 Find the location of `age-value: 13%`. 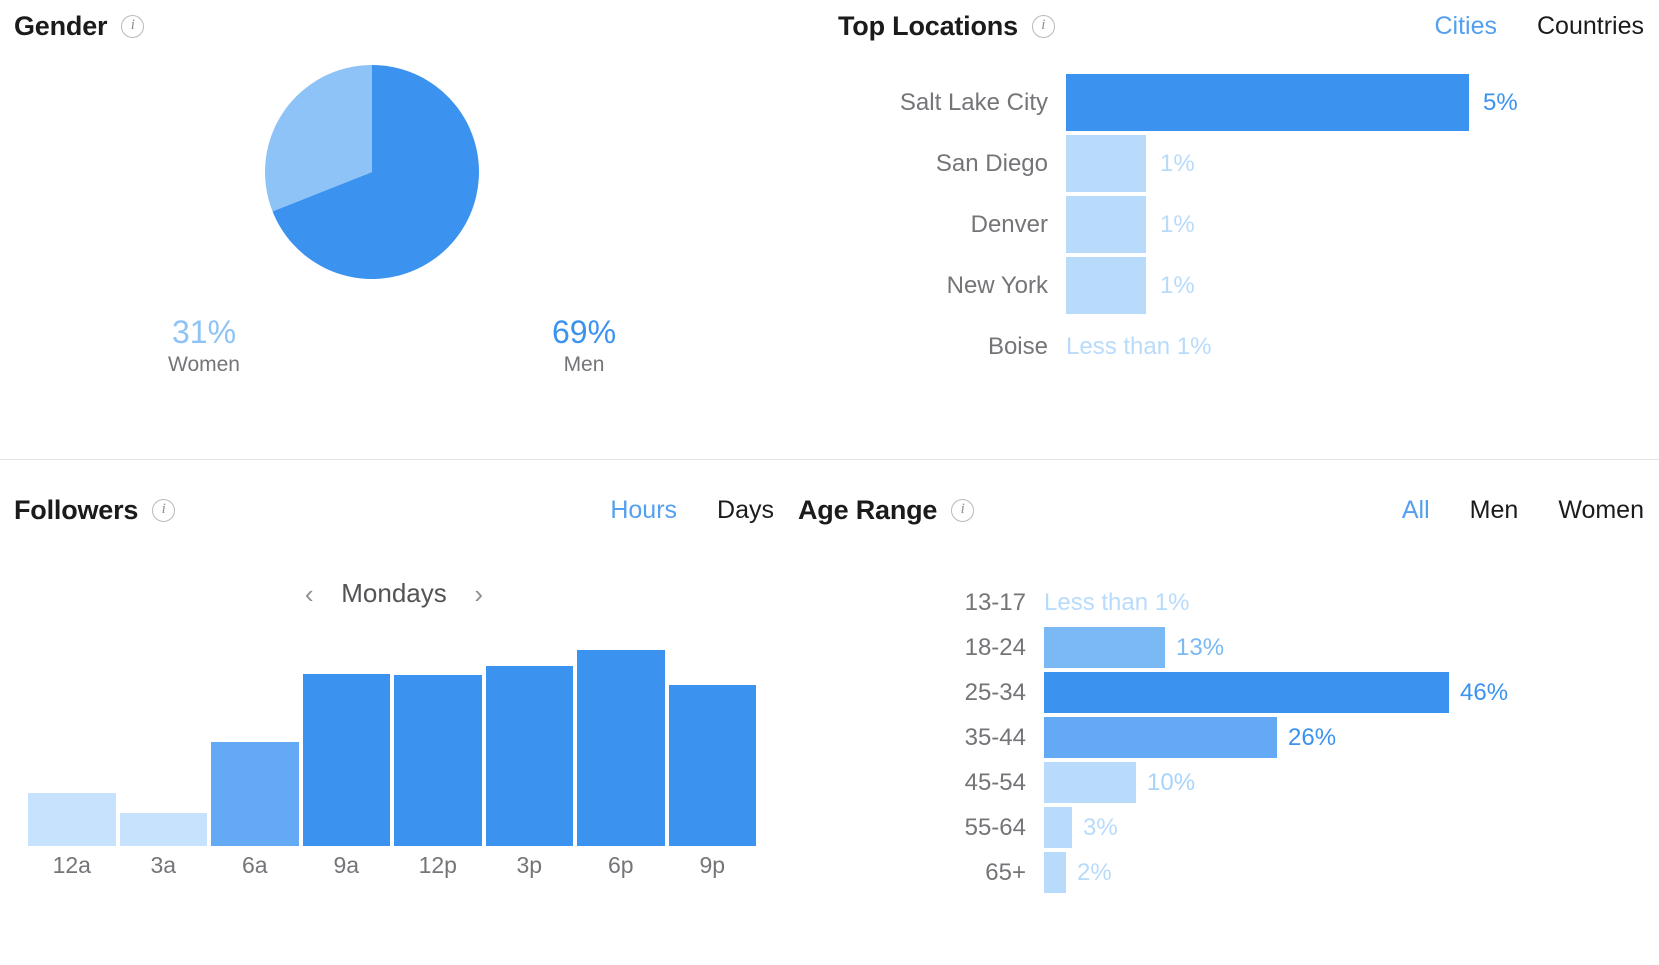

age-value: 13% is located at coordinates (1200, 647).